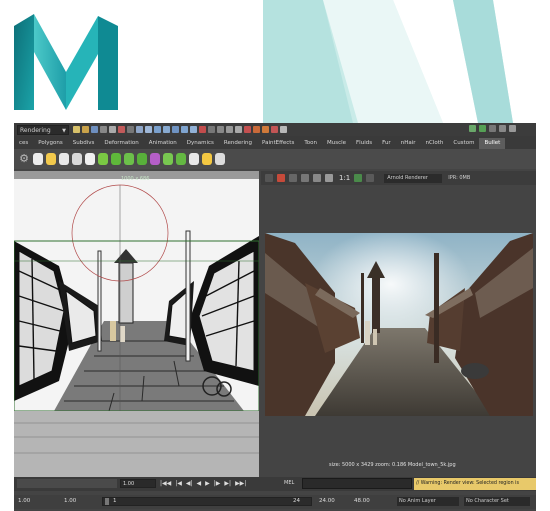 This screenshot has height=511, width=550. What do you see at coordinates (181, 159) in the screenshot?
I see `bullet-point-icon` at bounding box center [181, 159].